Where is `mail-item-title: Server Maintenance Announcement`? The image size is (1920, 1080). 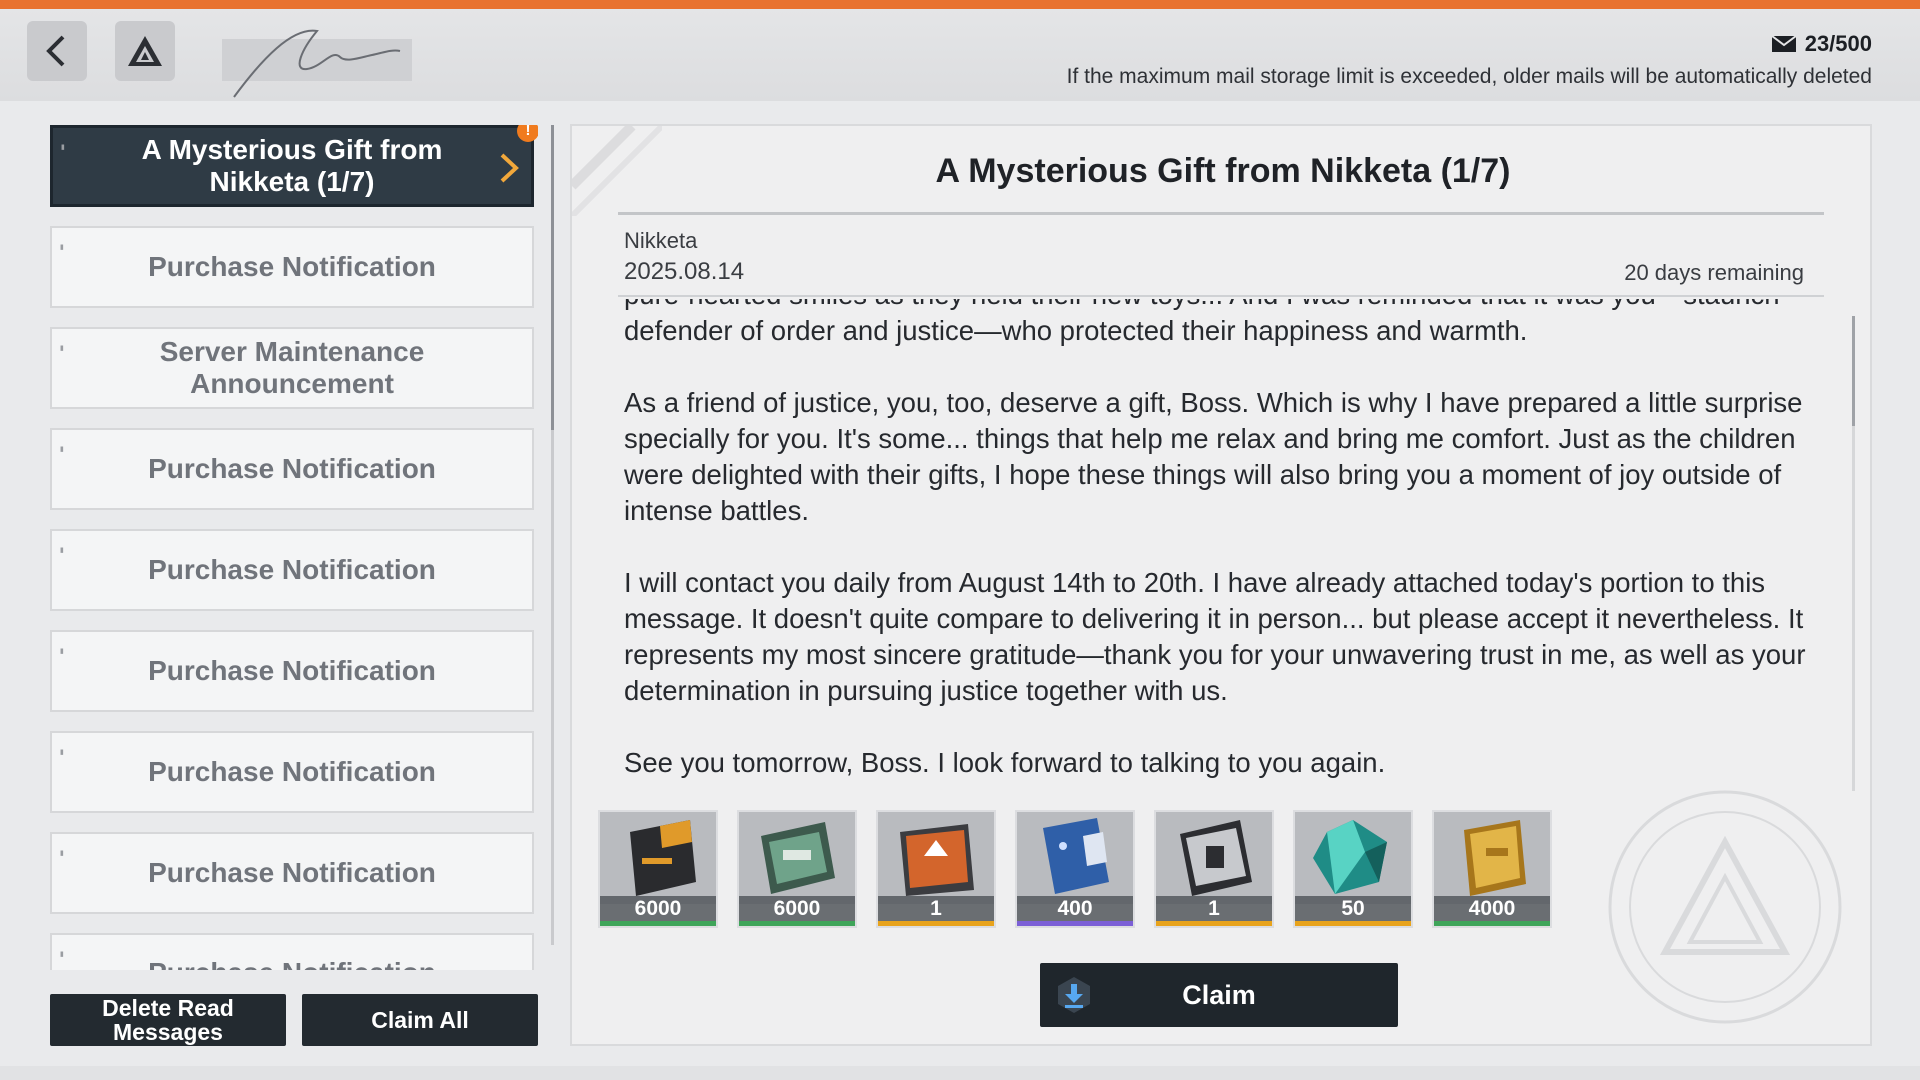
mail-item-title: Server Maintenance Announcement is located at coordinates (292, 367).